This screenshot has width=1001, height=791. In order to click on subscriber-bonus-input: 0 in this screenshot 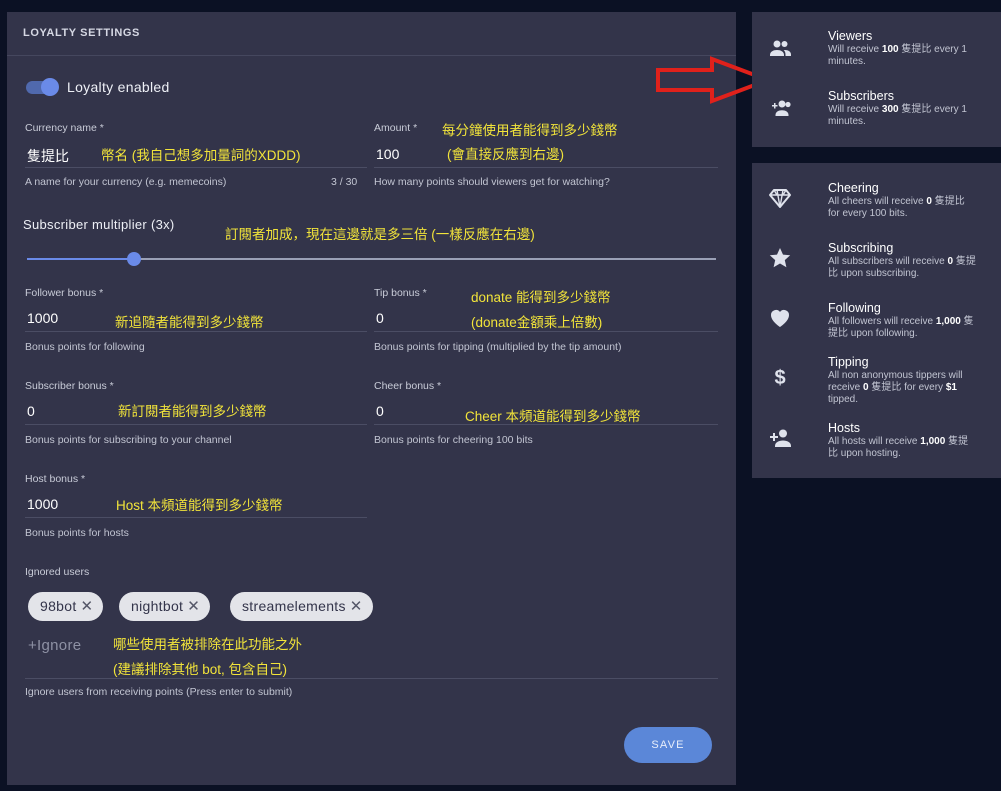, I will do `click(31, 411)`.